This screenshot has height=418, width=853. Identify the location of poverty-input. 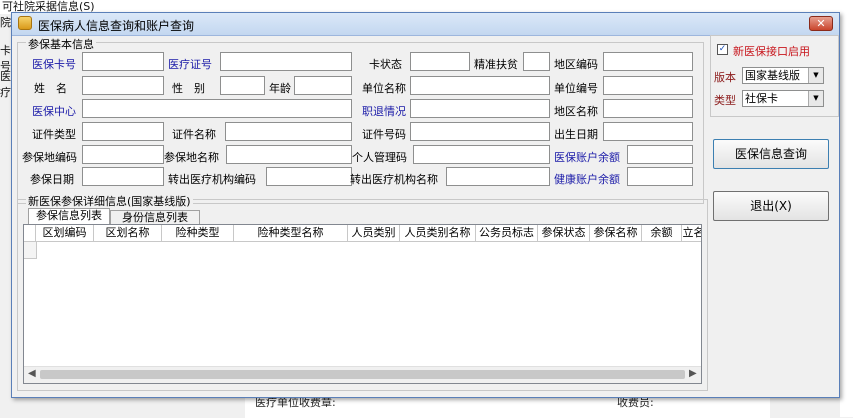
(536, 61).